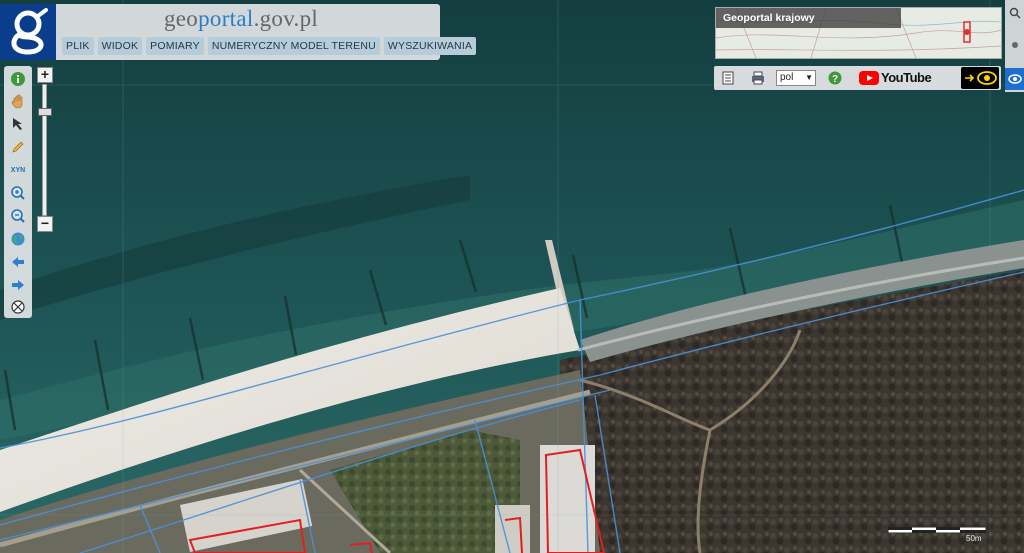  I want to click on zoom-in-icon, so click(18, 193).